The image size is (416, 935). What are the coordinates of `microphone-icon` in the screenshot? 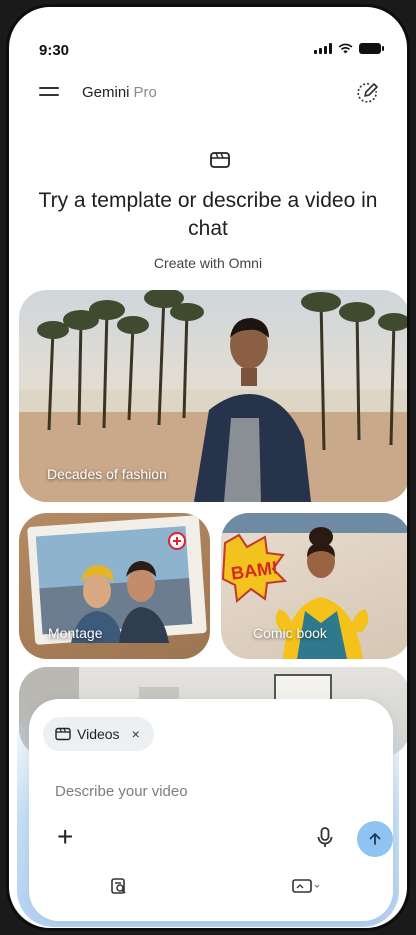 It's located at (325, 838).